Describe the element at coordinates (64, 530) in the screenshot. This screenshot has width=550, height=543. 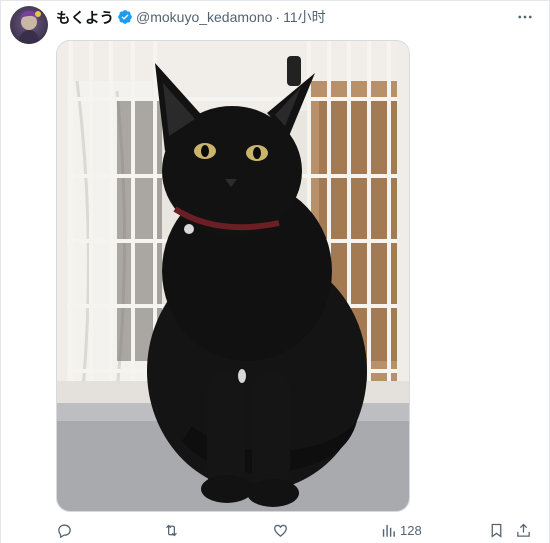
I see `reply-icon` at that location.